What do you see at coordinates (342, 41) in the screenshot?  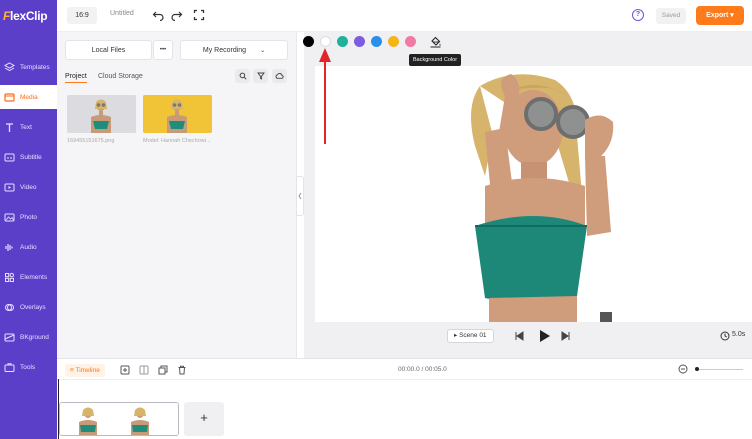 I see `color-swatch-teal` at bounding box center [342, 41].